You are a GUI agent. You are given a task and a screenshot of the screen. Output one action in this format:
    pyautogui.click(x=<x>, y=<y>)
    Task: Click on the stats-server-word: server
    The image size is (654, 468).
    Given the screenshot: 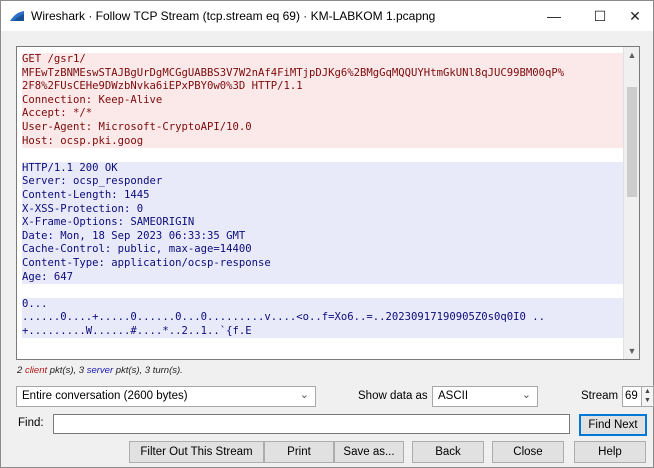 What is the action you would take?
    pyautogui.click(x=100, y=370)
    